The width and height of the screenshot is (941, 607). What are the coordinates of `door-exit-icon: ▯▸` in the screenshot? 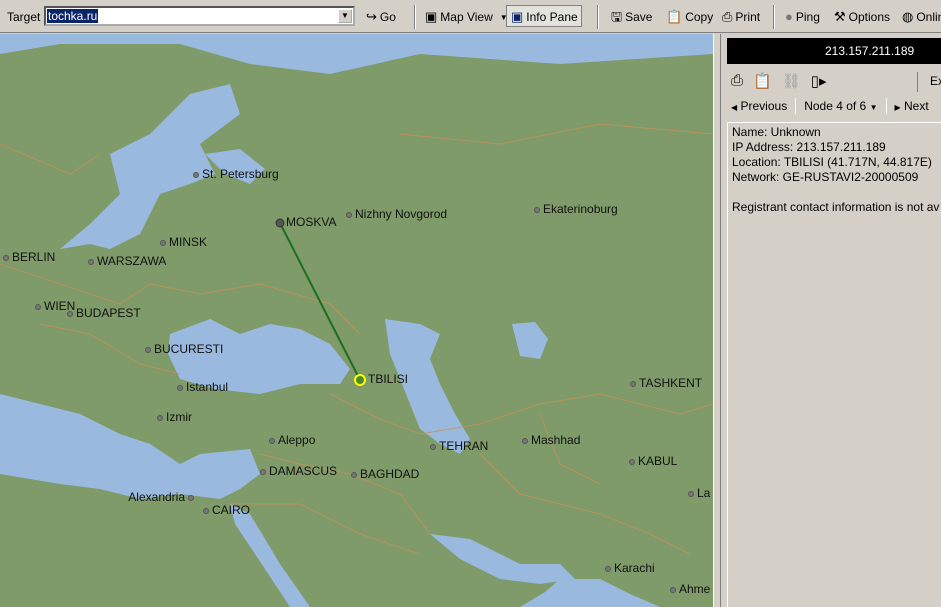 It's located at (819, 81).